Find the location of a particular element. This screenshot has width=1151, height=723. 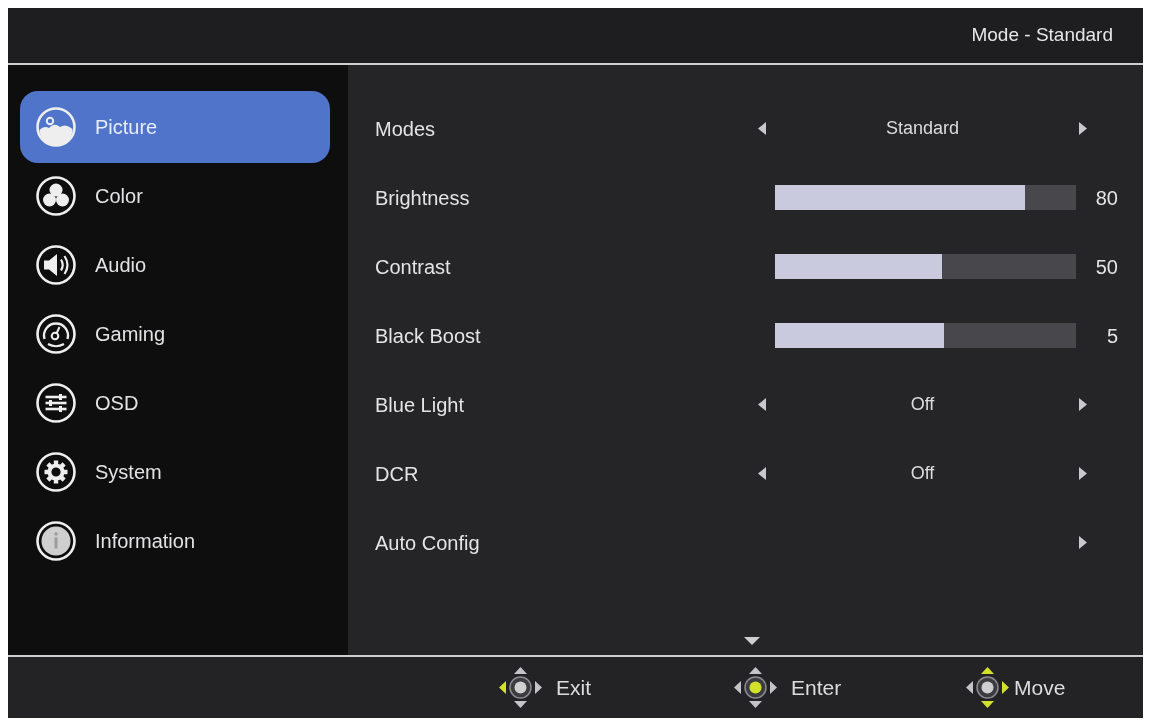

setting-label: Black Boost is located at coordinates (428, 336).